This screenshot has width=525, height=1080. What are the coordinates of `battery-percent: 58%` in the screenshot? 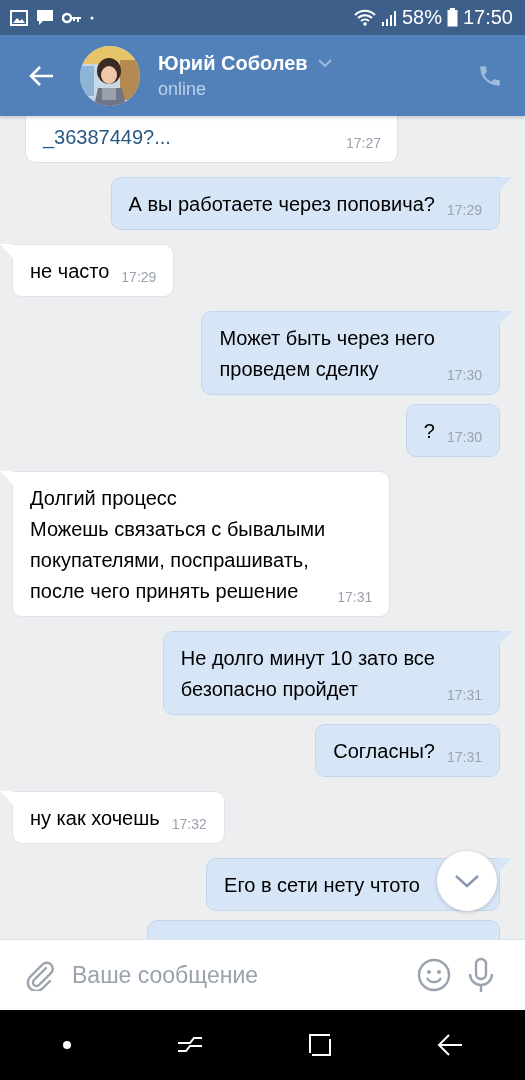 It's located at (421, 17).